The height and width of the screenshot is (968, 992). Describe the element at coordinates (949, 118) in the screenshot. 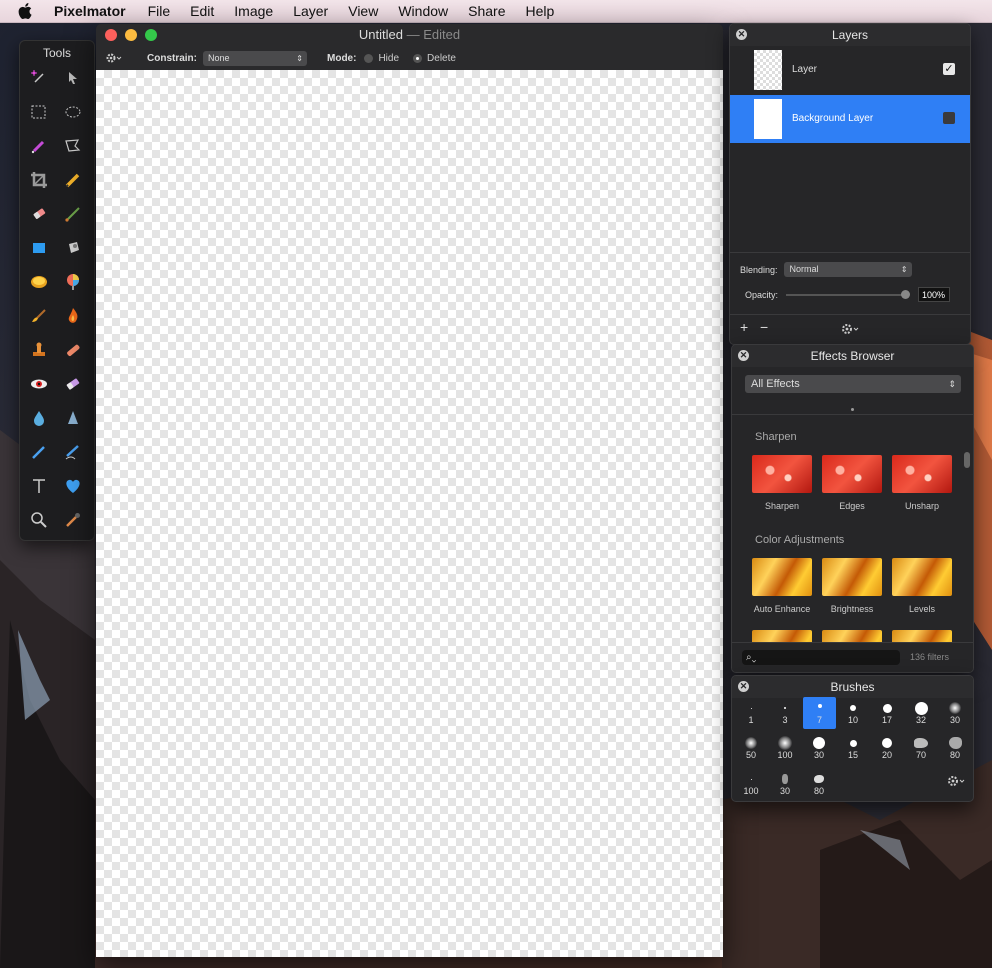

I see `layer-visibility-checkbox` at that location.